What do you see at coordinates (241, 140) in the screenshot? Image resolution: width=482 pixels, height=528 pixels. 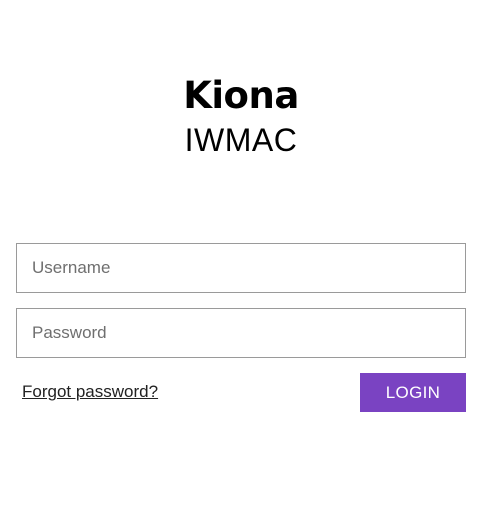 I see `product-name: IWMAC` at bounding box center [241, 140].